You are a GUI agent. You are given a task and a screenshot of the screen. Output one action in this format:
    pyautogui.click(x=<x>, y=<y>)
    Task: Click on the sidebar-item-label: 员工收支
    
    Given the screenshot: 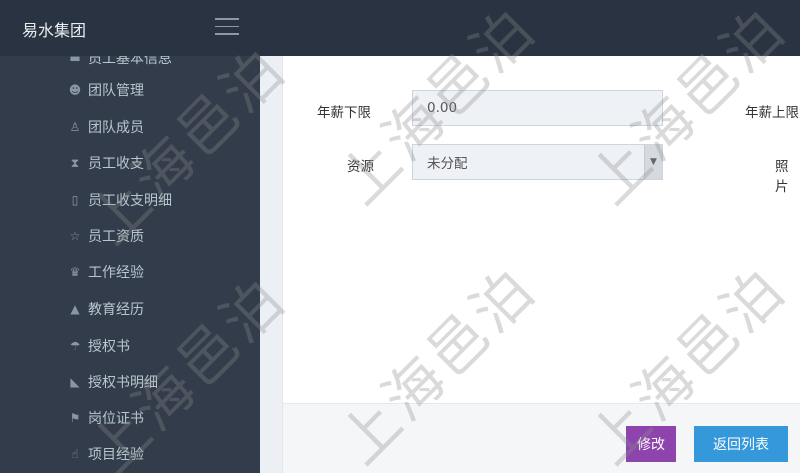 What is the action you would take?
    pyautogui.click(x=116, y=164)
    